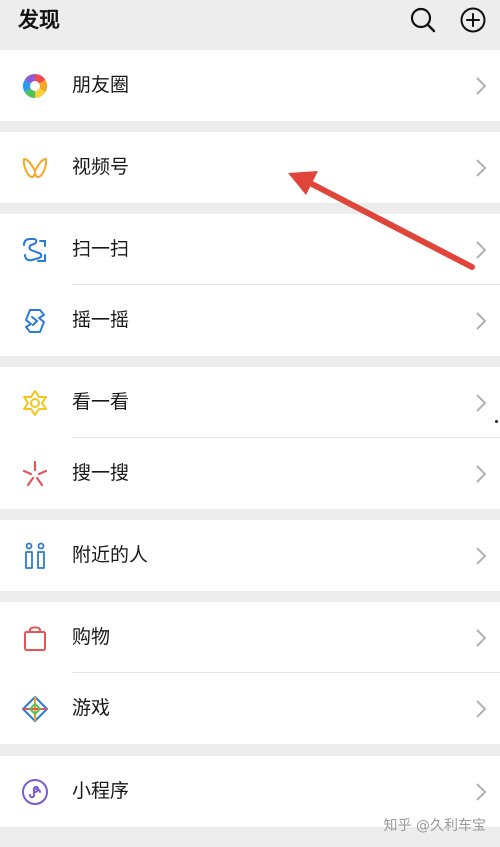 This screenshot has height=847, width=500. Describe the element at coordinates (250, 402) in the screenshot. I see `menu-item-top-stories: 看一看` at that location.